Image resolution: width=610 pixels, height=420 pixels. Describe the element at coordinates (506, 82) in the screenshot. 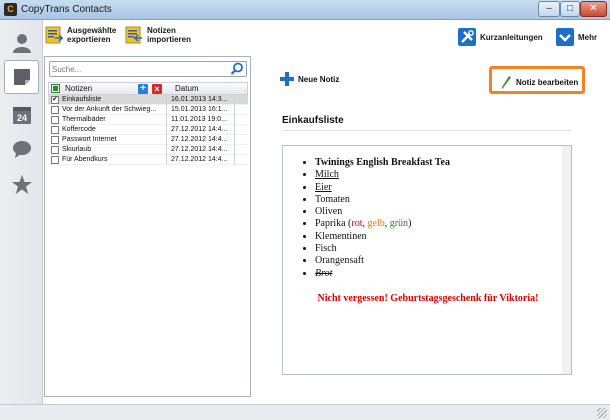

I see `pencil-icon` at that location.